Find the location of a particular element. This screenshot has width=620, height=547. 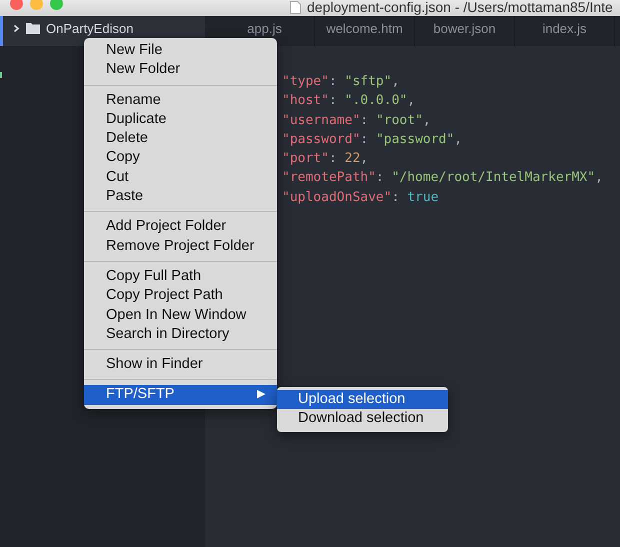

menu-item: Open In New Window is located at coordinates (180, 315).